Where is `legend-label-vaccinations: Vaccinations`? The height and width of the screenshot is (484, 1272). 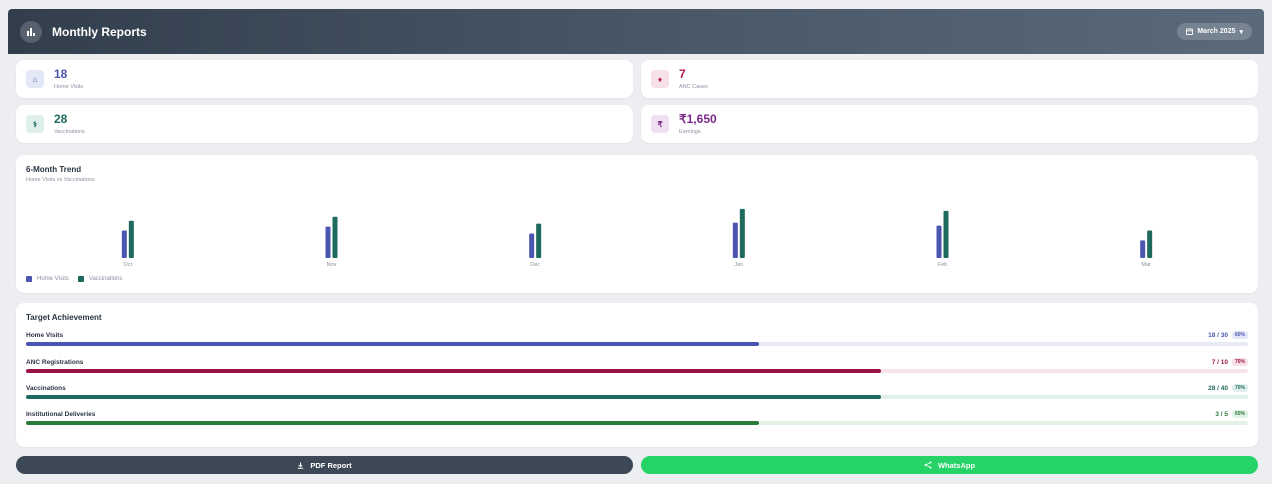 legend-label-vaccinations: Vaccinations is located at coordinates (105, 279).